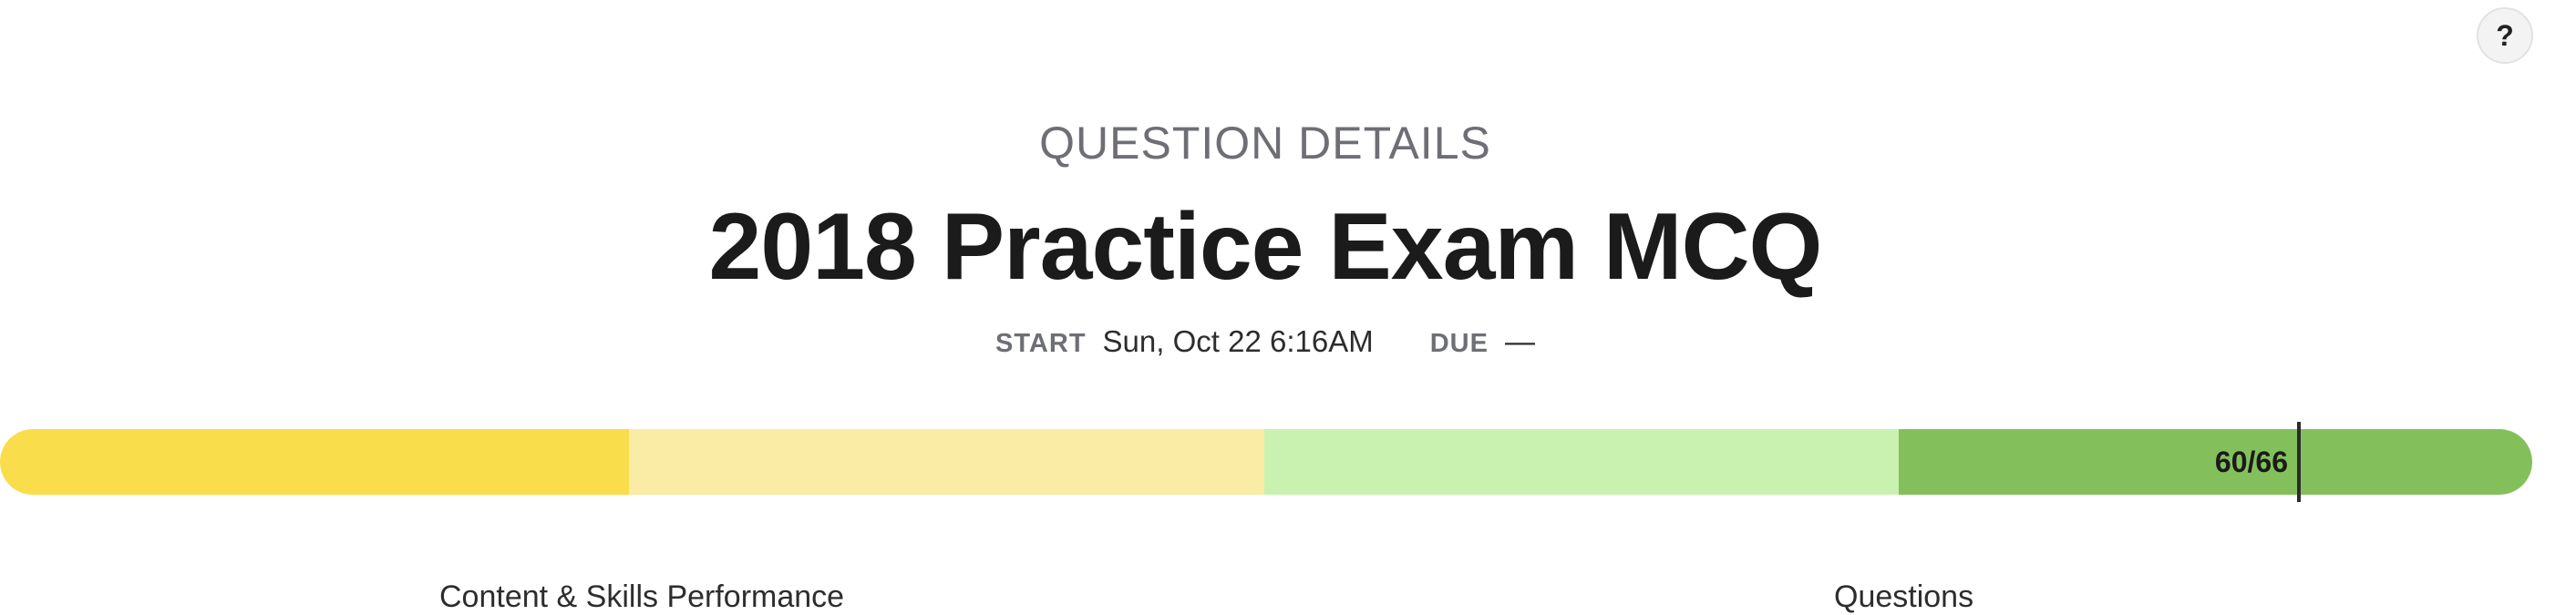  Describe the element at coordinates (2251, 461) in the screenshot. I see `score-text: 60/66` at that location.